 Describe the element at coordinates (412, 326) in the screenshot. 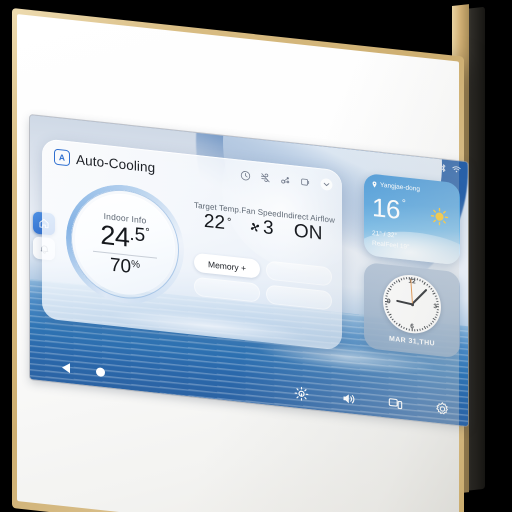

I see `clock-numeral-6: 6` at that location.